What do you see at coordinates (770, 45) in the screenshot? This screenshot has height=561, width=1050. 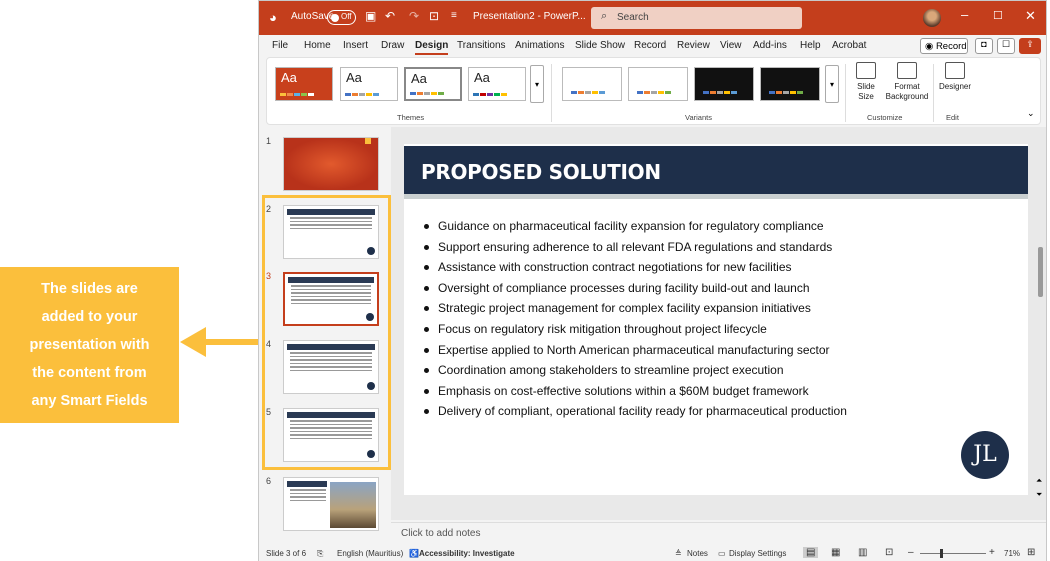 I see `tab-add-ins: Add-ins` at bounding box center [770, 45].